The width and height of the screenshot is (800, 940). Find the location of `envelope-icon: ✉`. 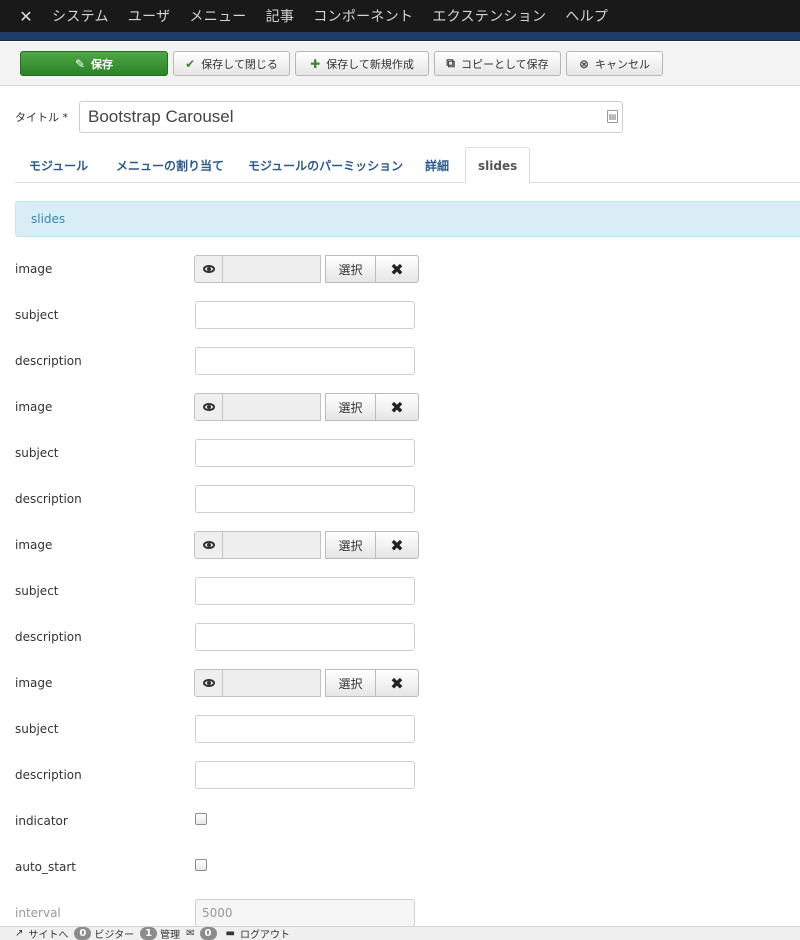

envelope-icon: ✉ is located at coordinates (190, 933).